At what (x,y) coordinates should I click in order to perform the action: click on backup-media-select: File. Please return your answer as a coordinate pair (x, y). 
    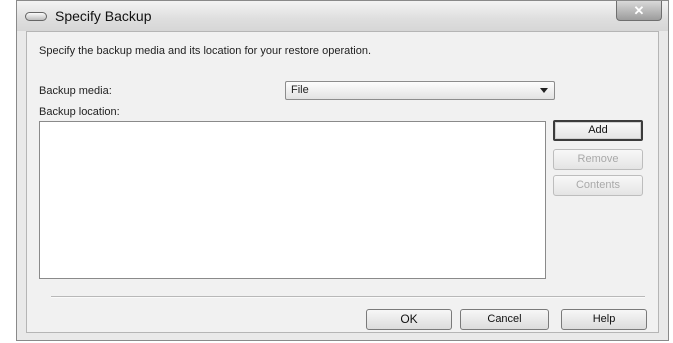
    Looking at the image, I should click on (420, 90).